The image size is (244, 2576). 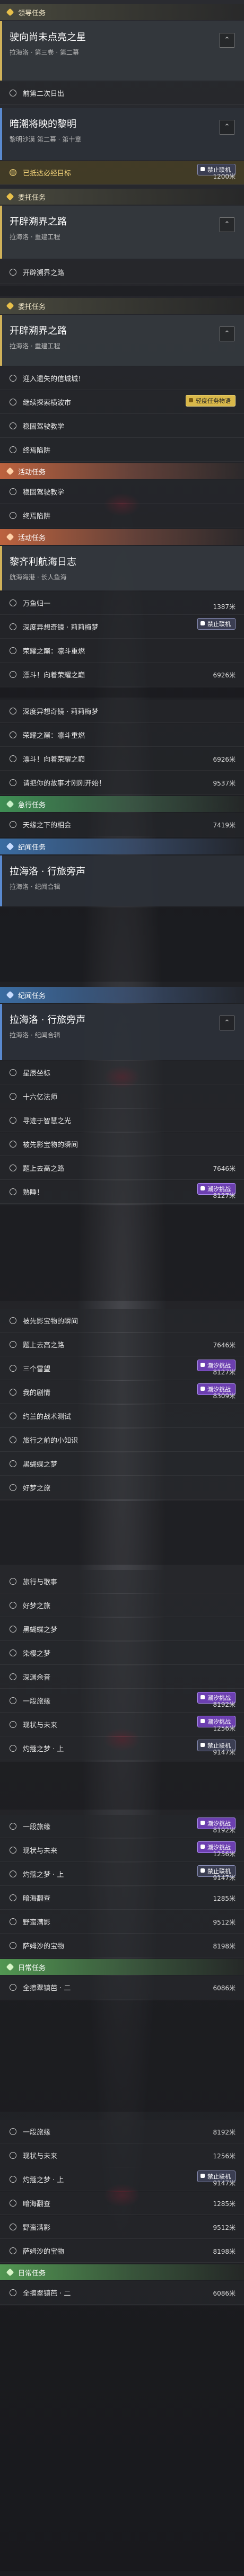 I want to click on objective-label: 被先影宝物的瞬间, so click(x=51, y=1322).